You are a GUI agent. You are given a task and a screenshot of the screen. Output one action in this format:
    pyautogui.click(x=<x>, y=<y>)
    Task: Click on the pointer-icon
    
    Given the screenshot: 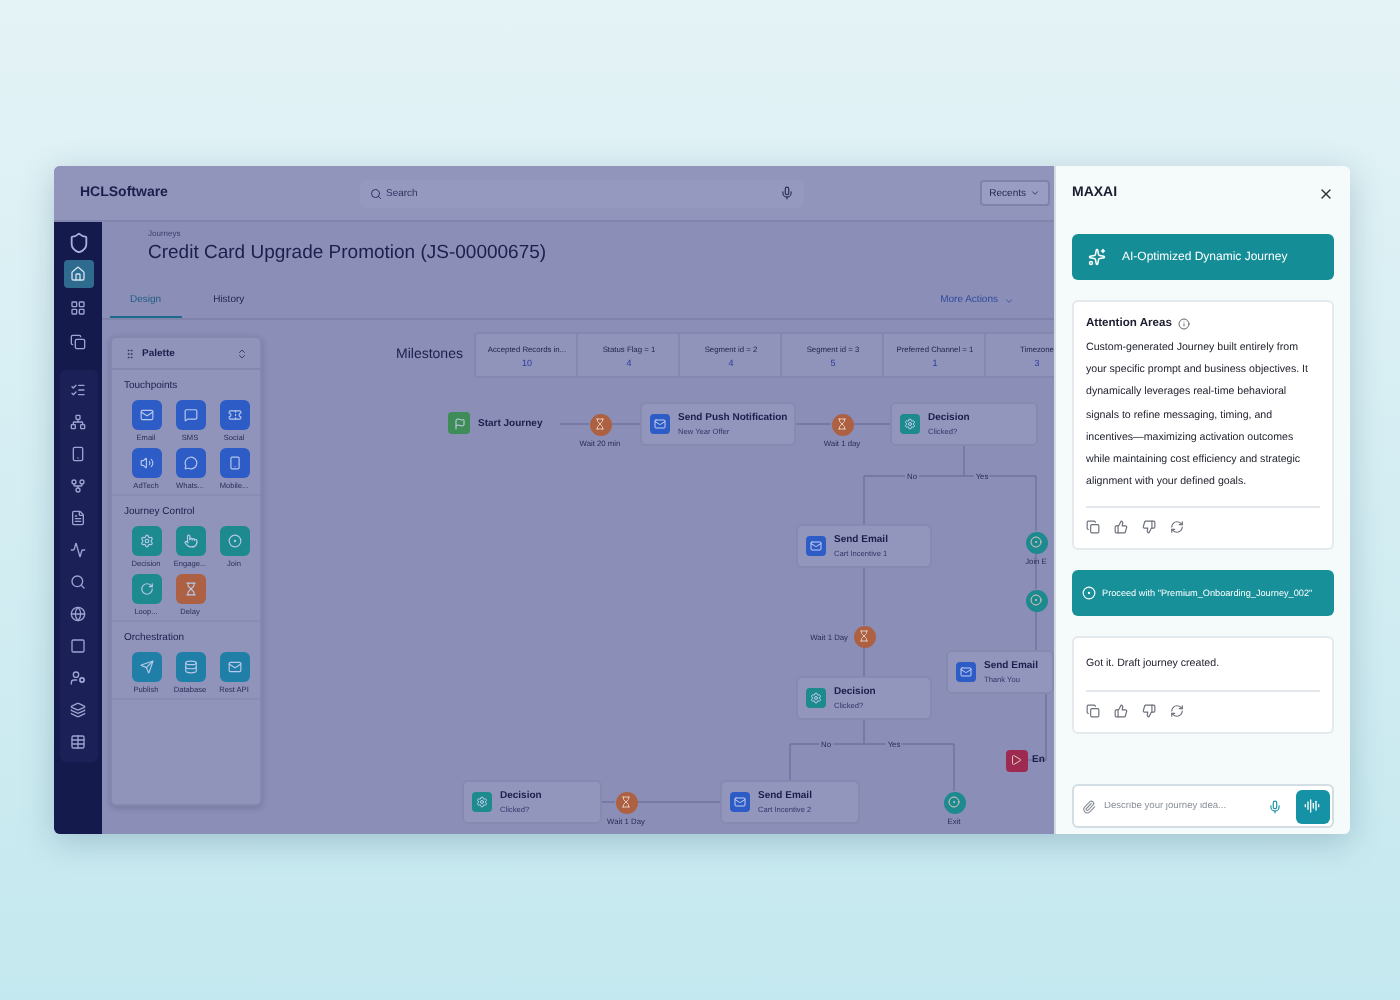 What is the action you would take?
    pyautogui.click(x=190, y=541)
    